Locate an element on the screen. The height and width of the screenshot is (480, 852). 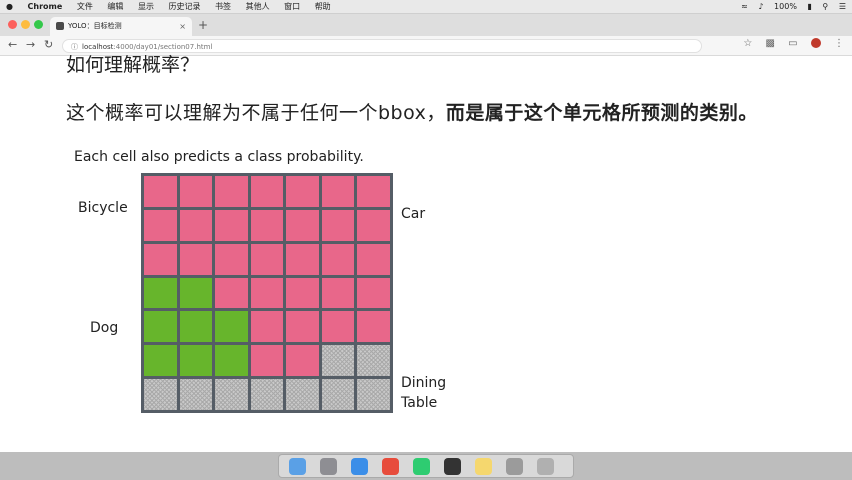
cast-icon: ▭ is located at coordinates (792, 43).